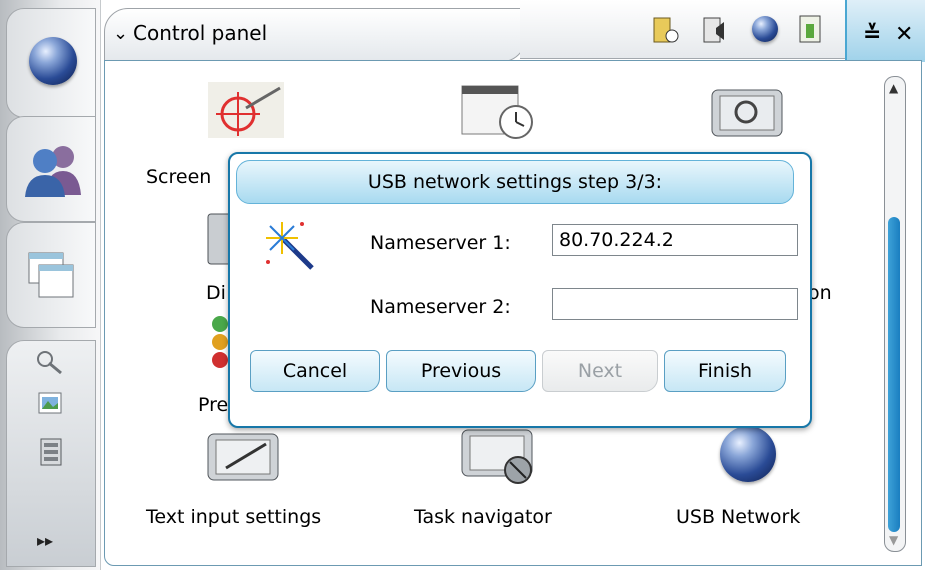 Image resolution: width=925 pixels, height=570 pixels. I want to click on close-button: ✕, so click(904, 34).